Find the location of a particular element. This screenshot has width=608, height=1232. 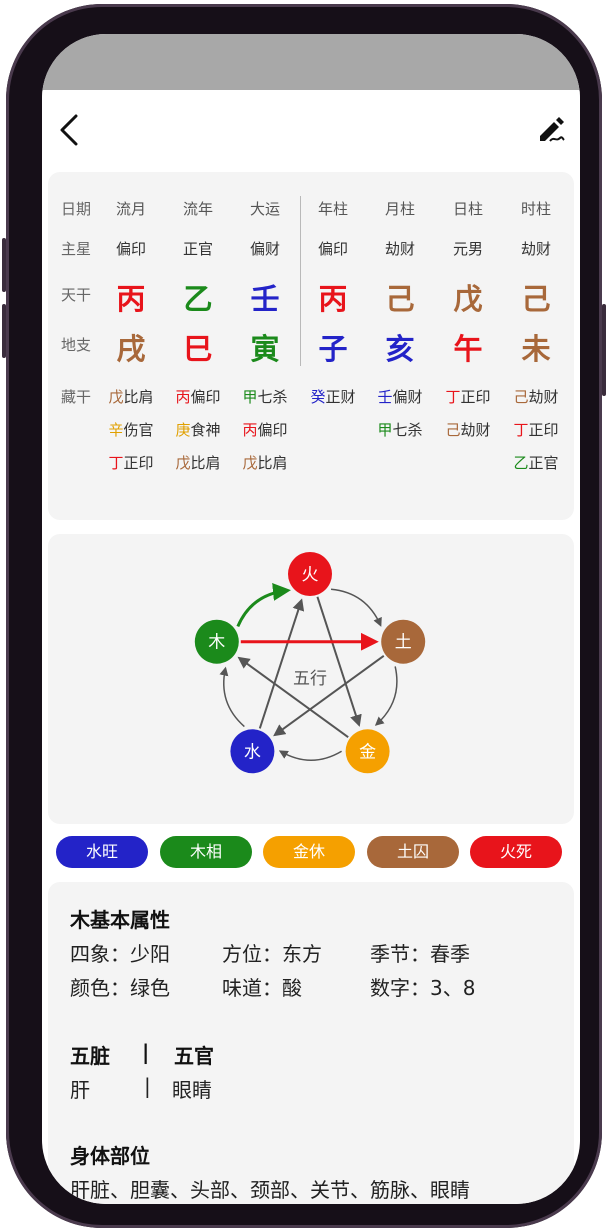

header-liunian: 流年 is located at coordinates (197, 209).